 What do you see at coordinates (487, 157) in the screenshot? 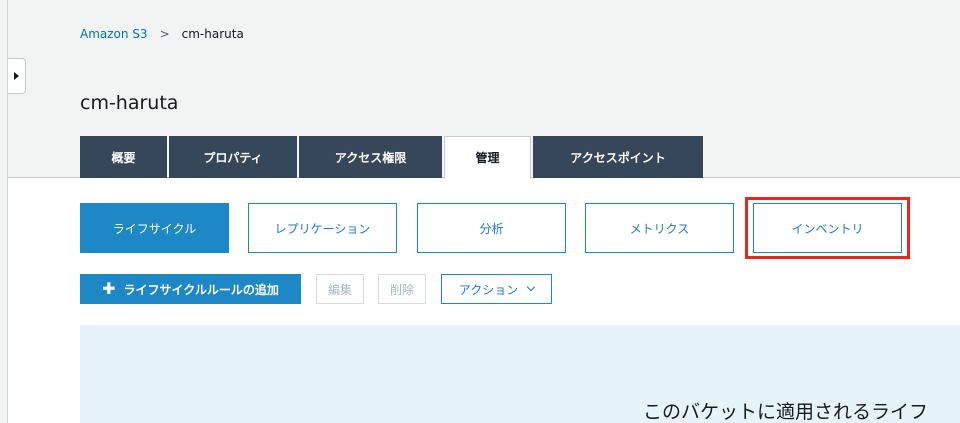
I see `tab-management: 管理` at bounding box center [487, 157].